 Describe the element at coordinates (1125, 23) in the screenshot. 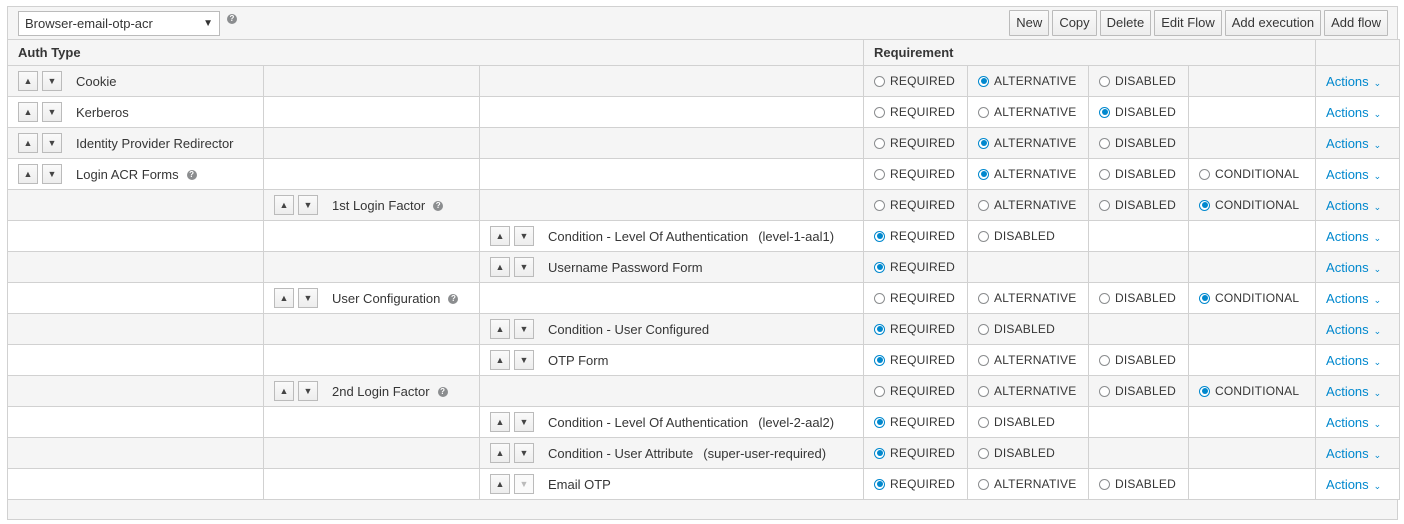

I see `delete-button: Delete` at that location.